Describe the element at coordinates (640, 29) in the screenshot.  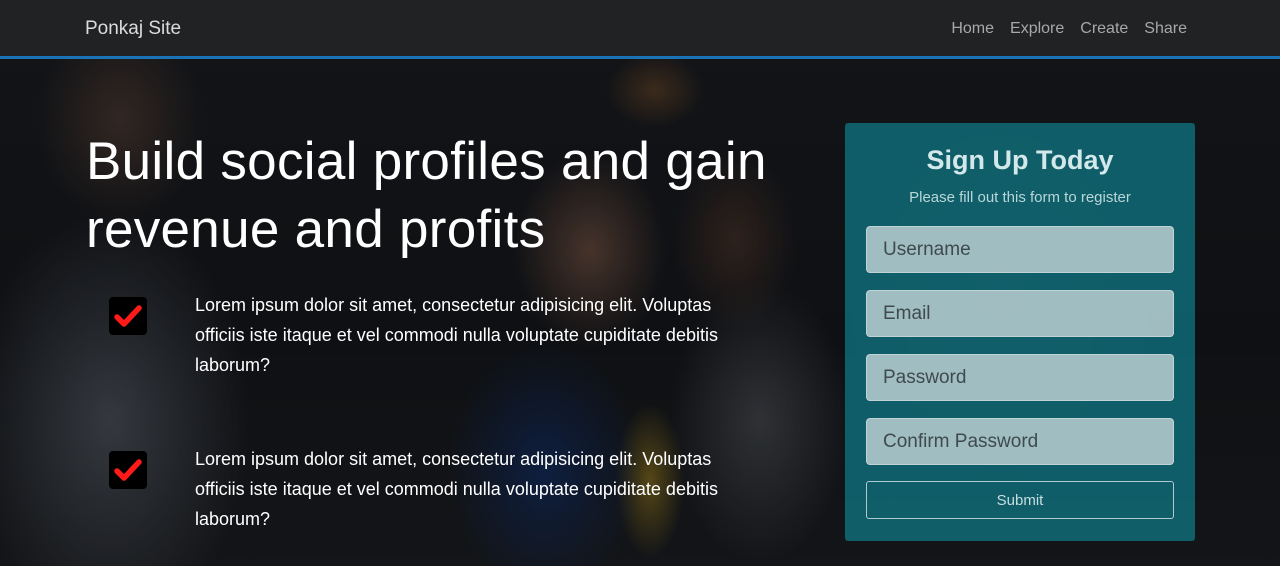
I see `navbar: Ponkaj Site Home Explore Create Share` at that location.